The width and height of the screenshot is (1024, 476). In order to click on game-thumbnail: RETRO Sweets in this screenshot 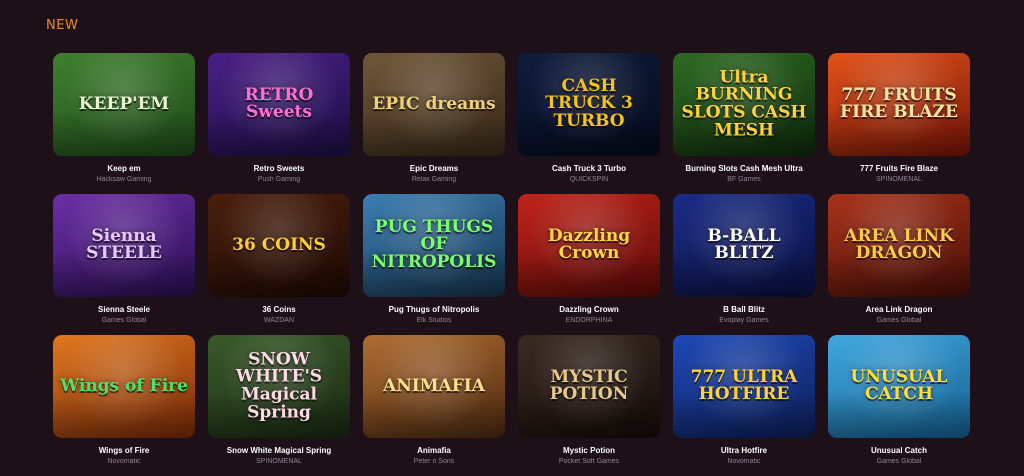, I will do `click(279, 104)`.